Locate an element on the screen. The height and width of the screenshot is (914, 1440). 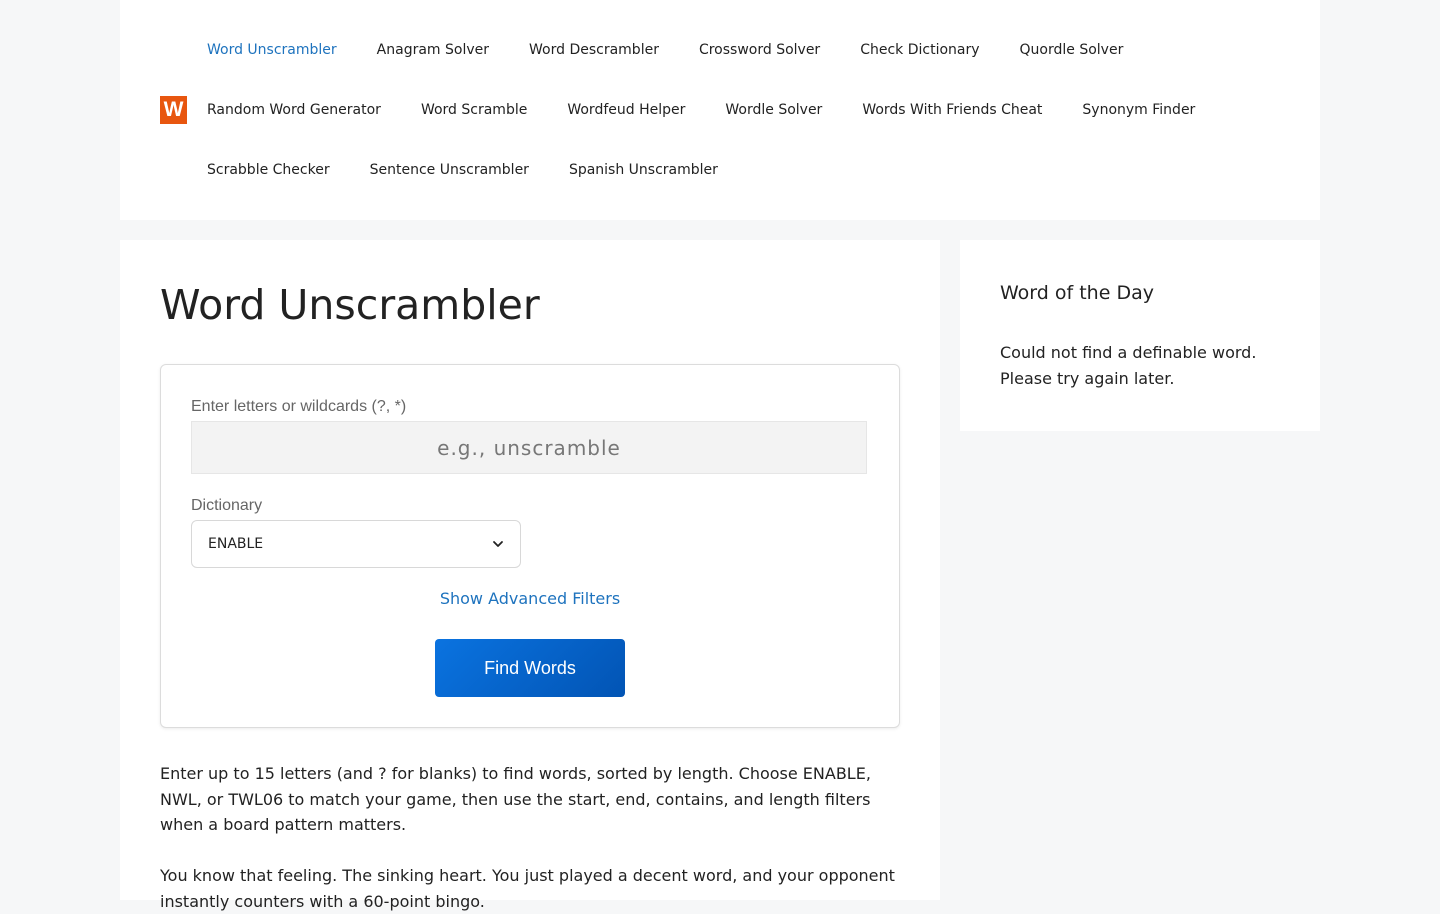
dictionary-selected-value: ENABLE is located at coordinates (236, 544).